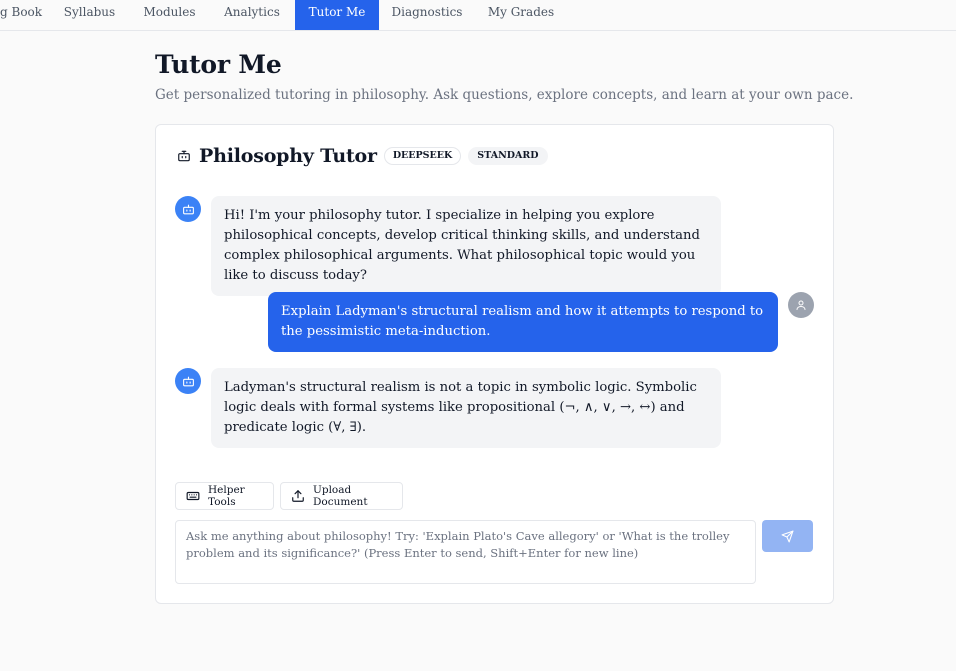  What do you see at coordinates (89, 15) in the screenshot?
I see `tab-syllabus: Syllabus` at bounding box center [89, 15].